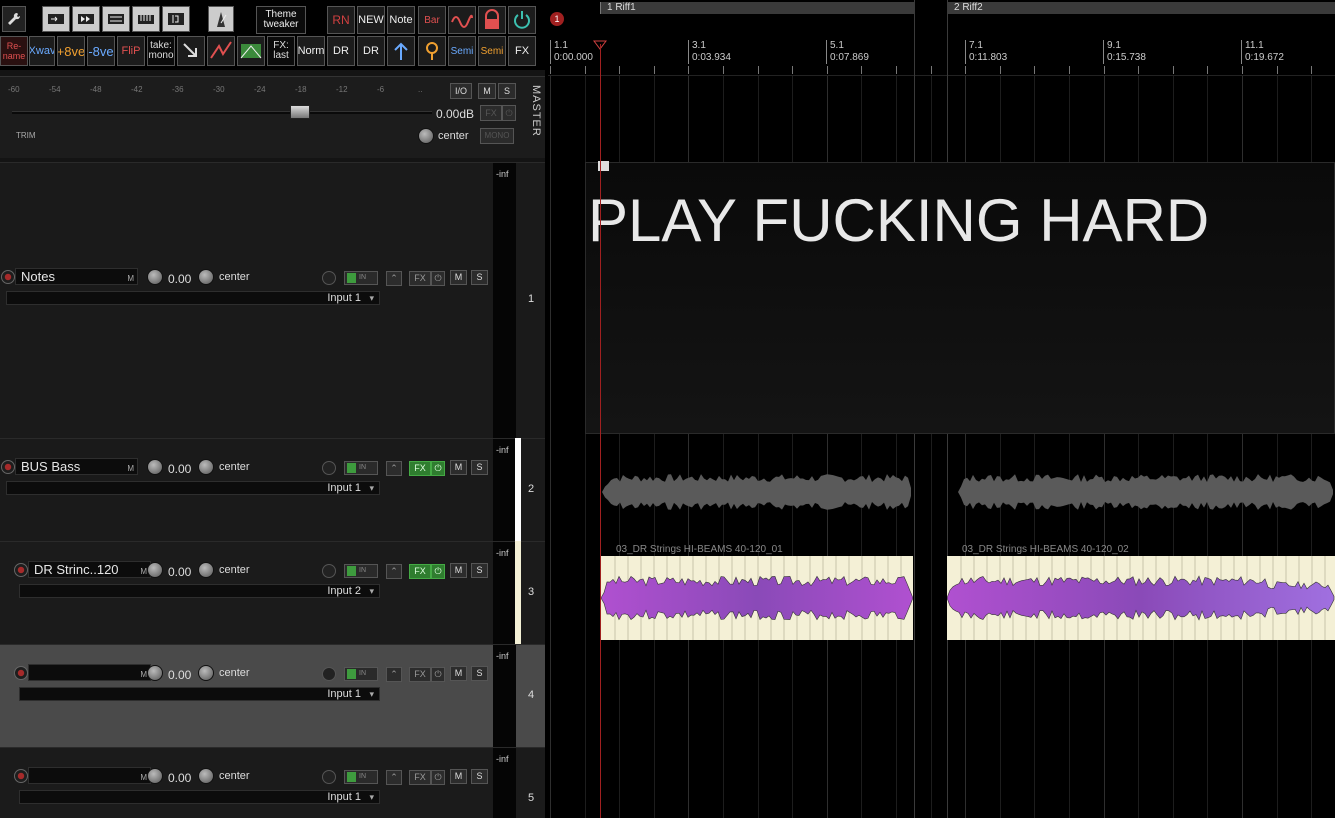  What do you see at coordinates (199, 591) in the screenshot?
I see `input-select: Input 2` at bounding box center [199, 591].